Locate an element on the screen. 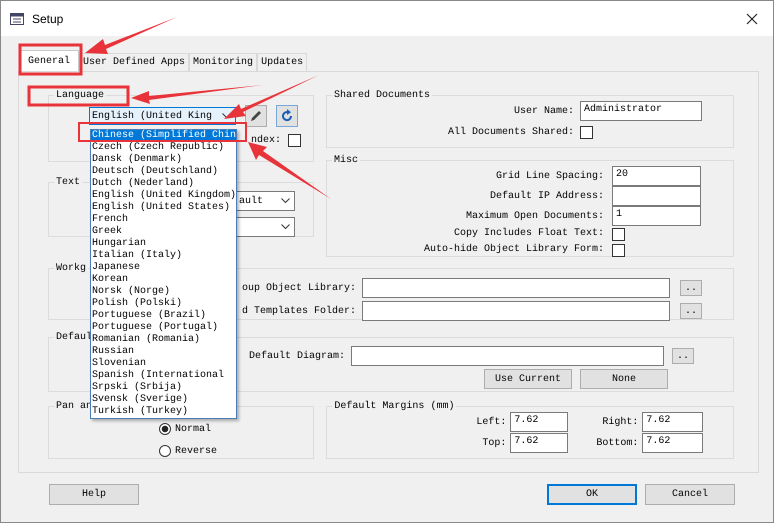 The image size is (774, 523). text-dropdown is located at coordinates (265, 227).